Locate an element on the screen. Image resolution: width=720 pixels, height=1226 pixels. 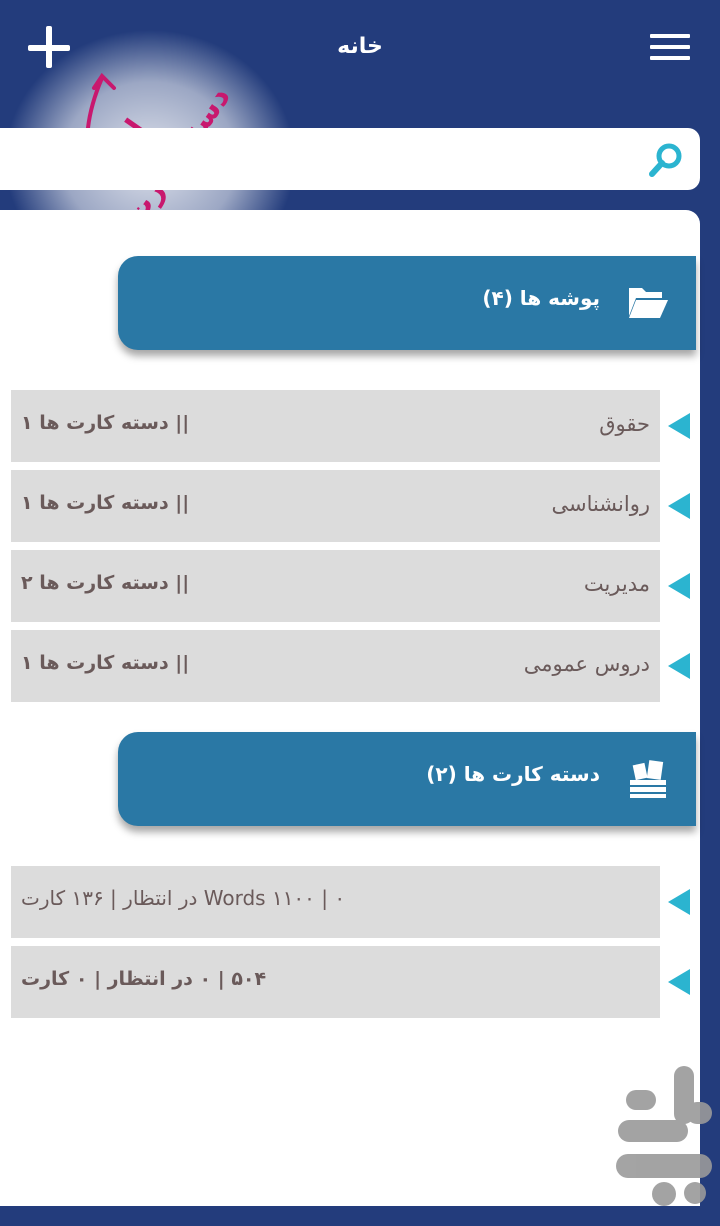
deck-stats: ۵۰۴ | ۰ در انتظار | ۰ کارت is located at coordinates (144, 979).